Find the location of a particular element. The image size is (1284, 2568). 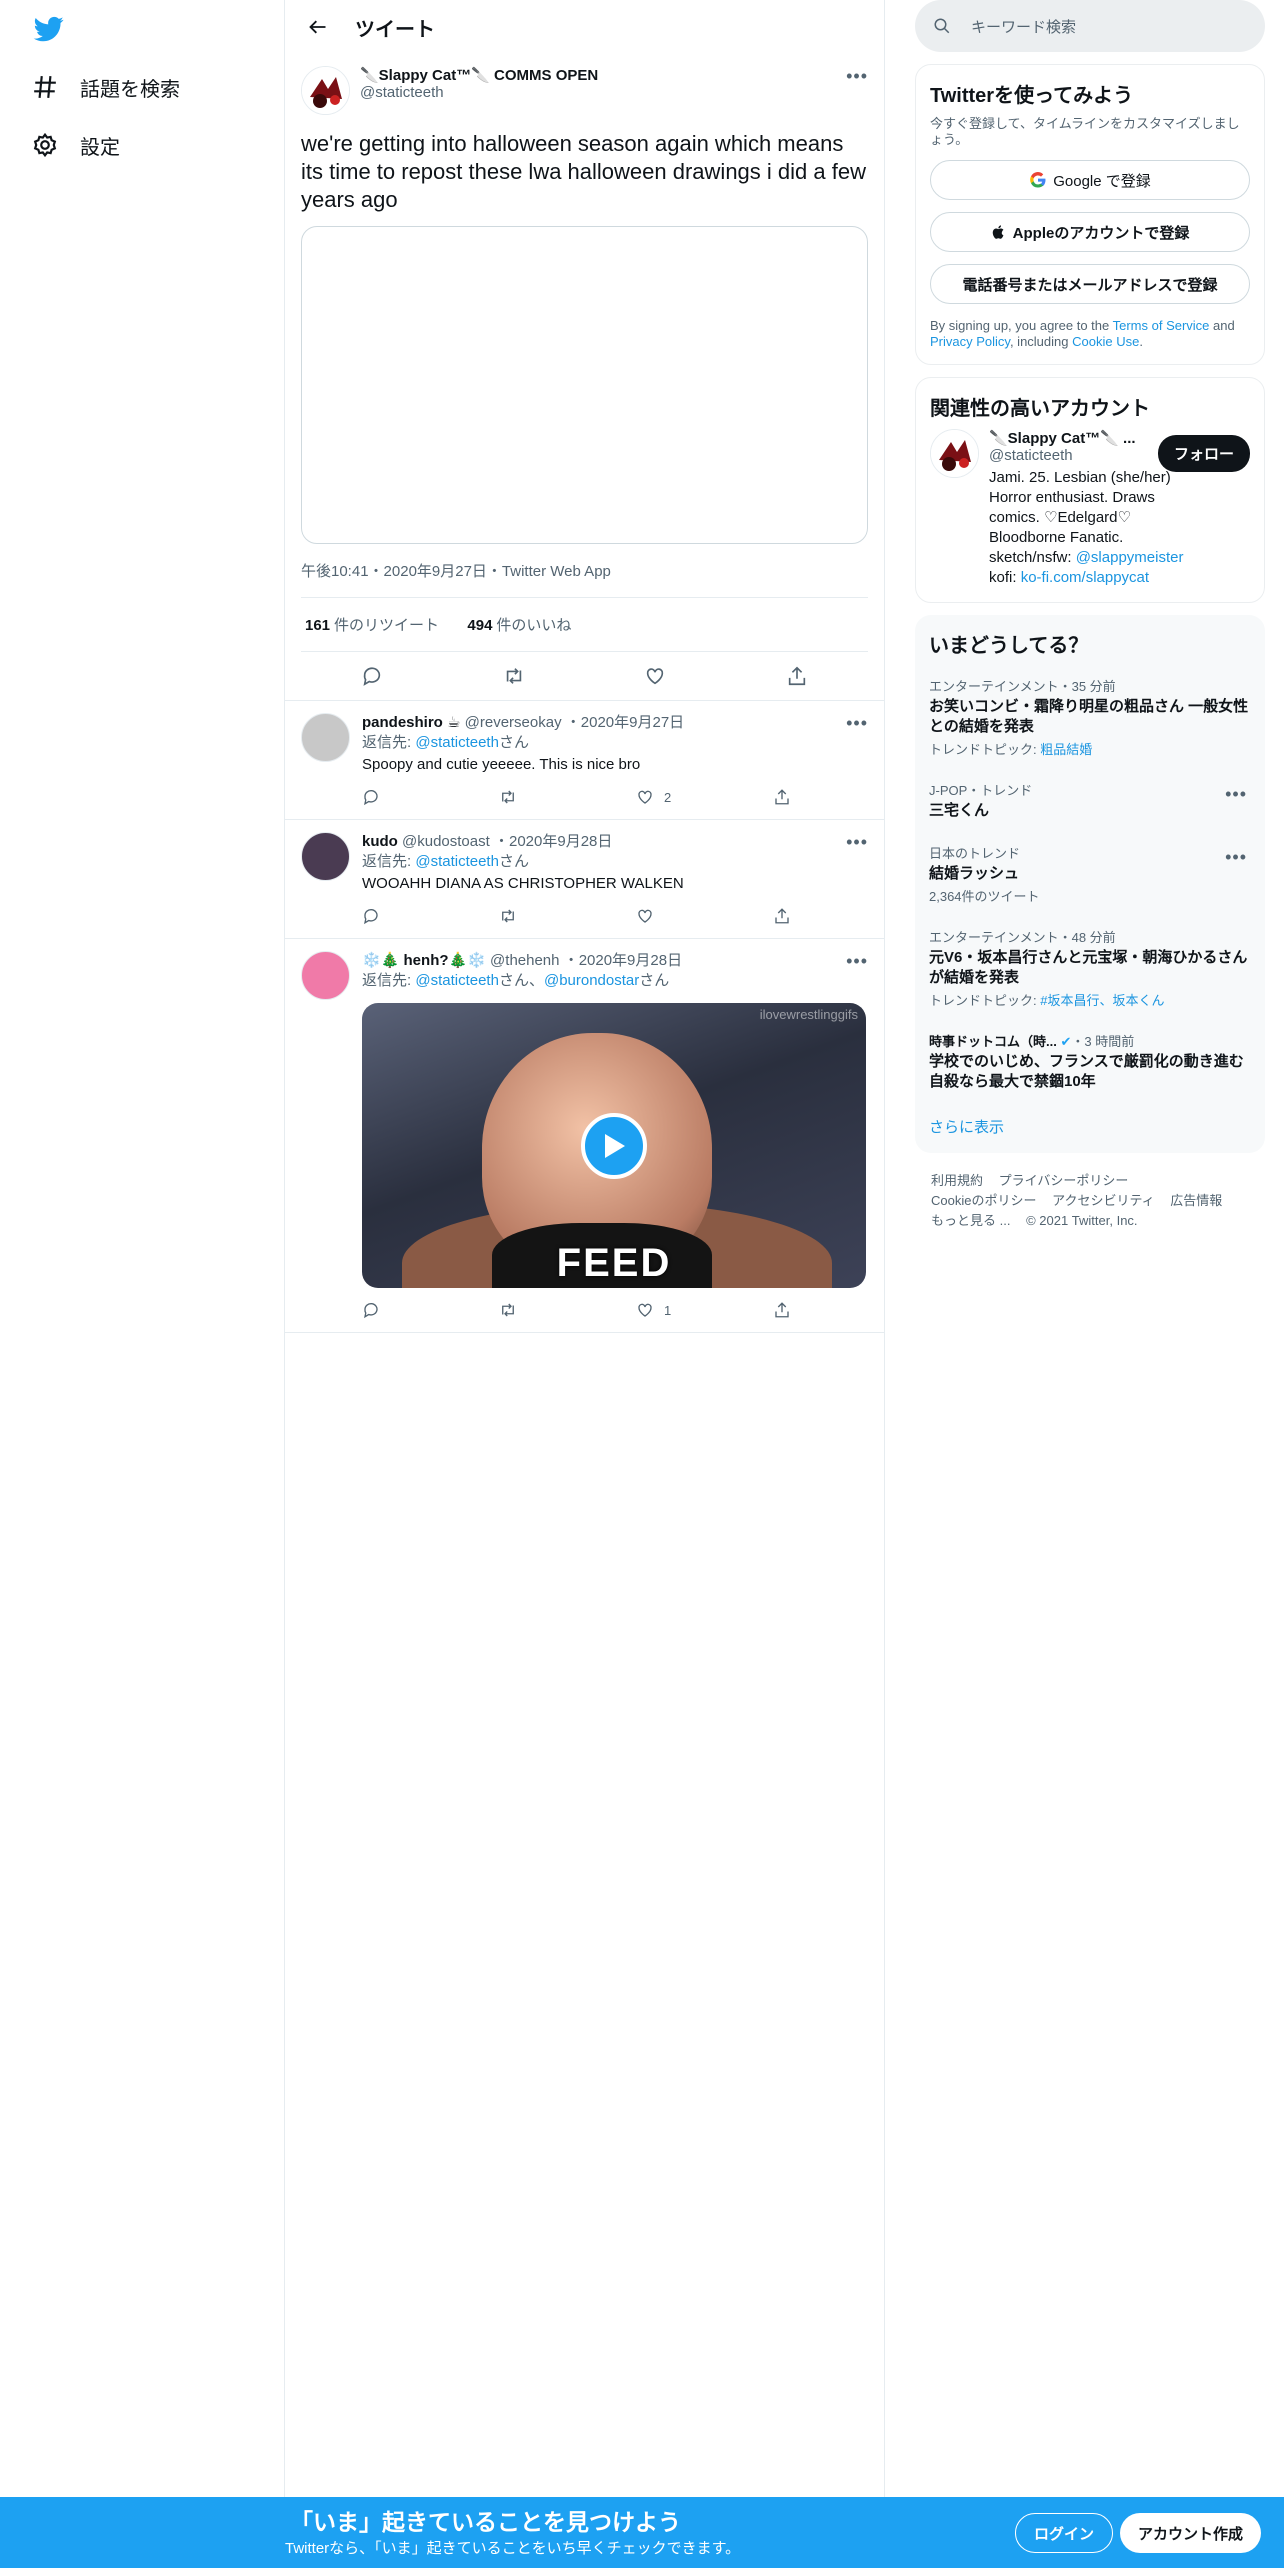

reply-to-line: 返信先: @staticteethさん is located at coordinates (445, 861).